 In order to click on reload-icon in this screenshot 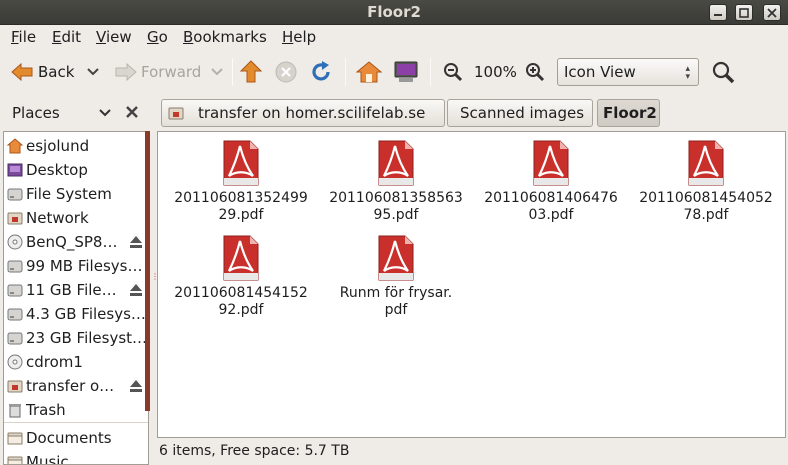, I will do `click(321, 71)`.